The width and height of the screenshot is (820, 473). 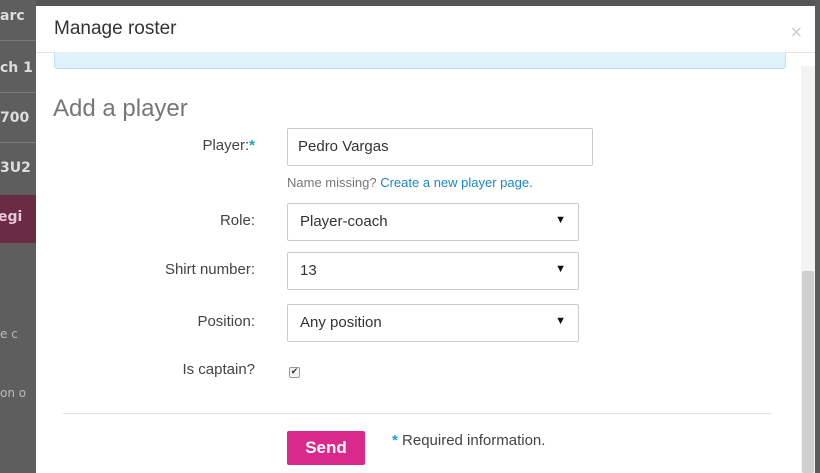 I want to click on required-note: * Required information., so click(x=468, y=440).